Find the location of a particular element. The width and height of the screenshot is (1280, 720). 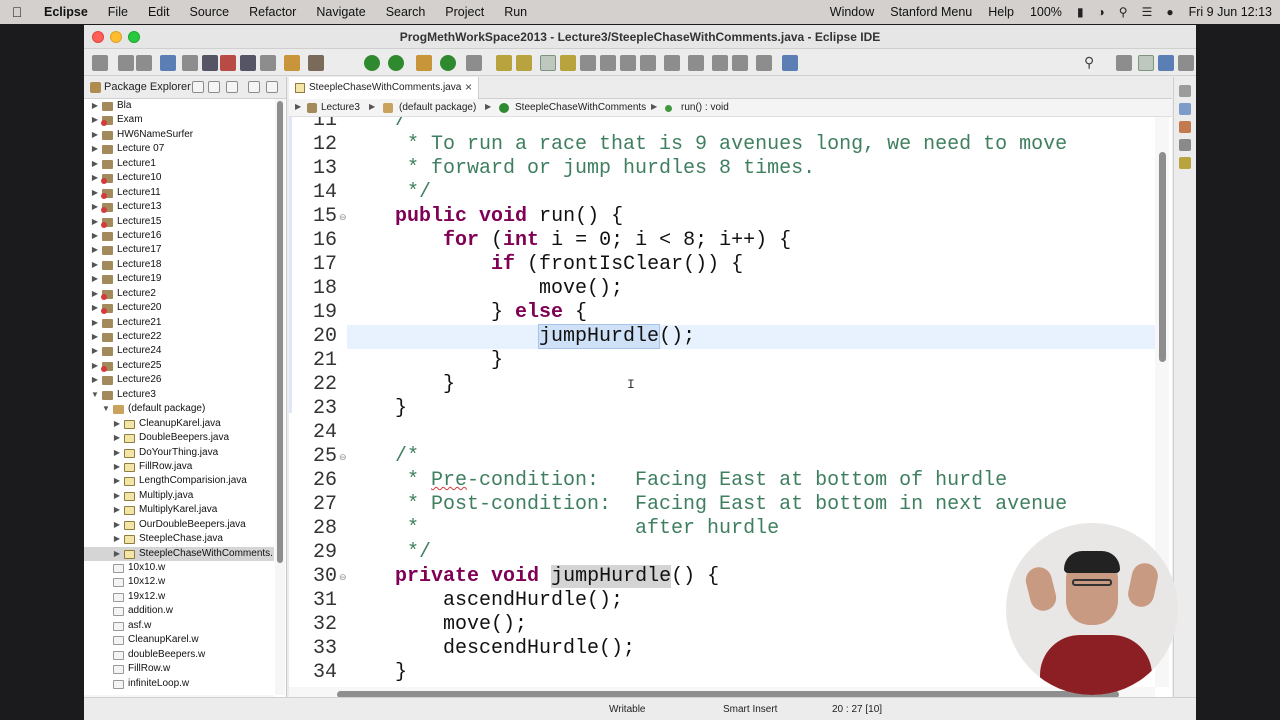

search-toolbar-icon is located at coordinates (524, 63).